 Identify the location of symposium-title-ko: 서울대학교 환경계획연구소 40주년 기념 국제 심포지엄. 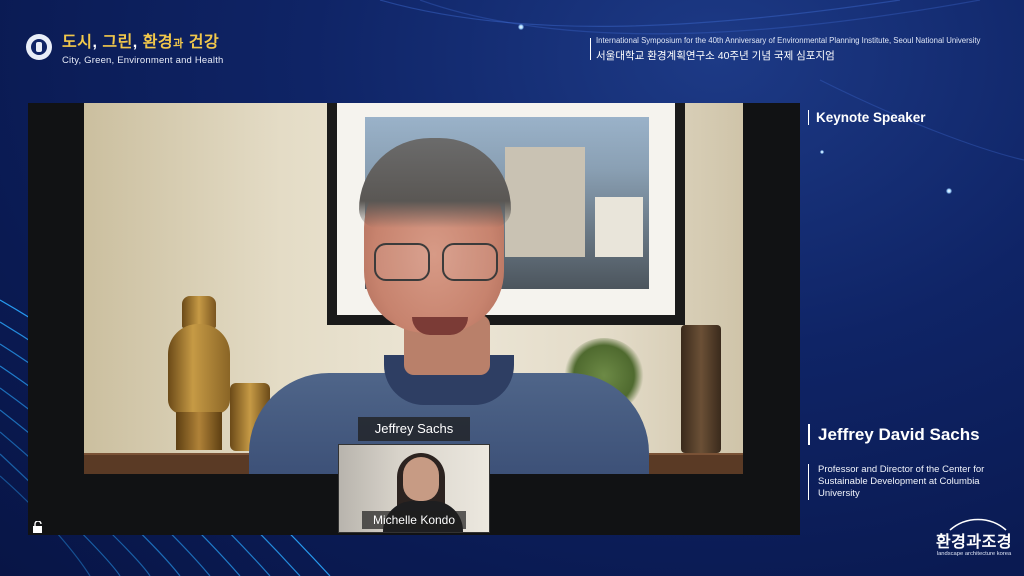
(715, 56).